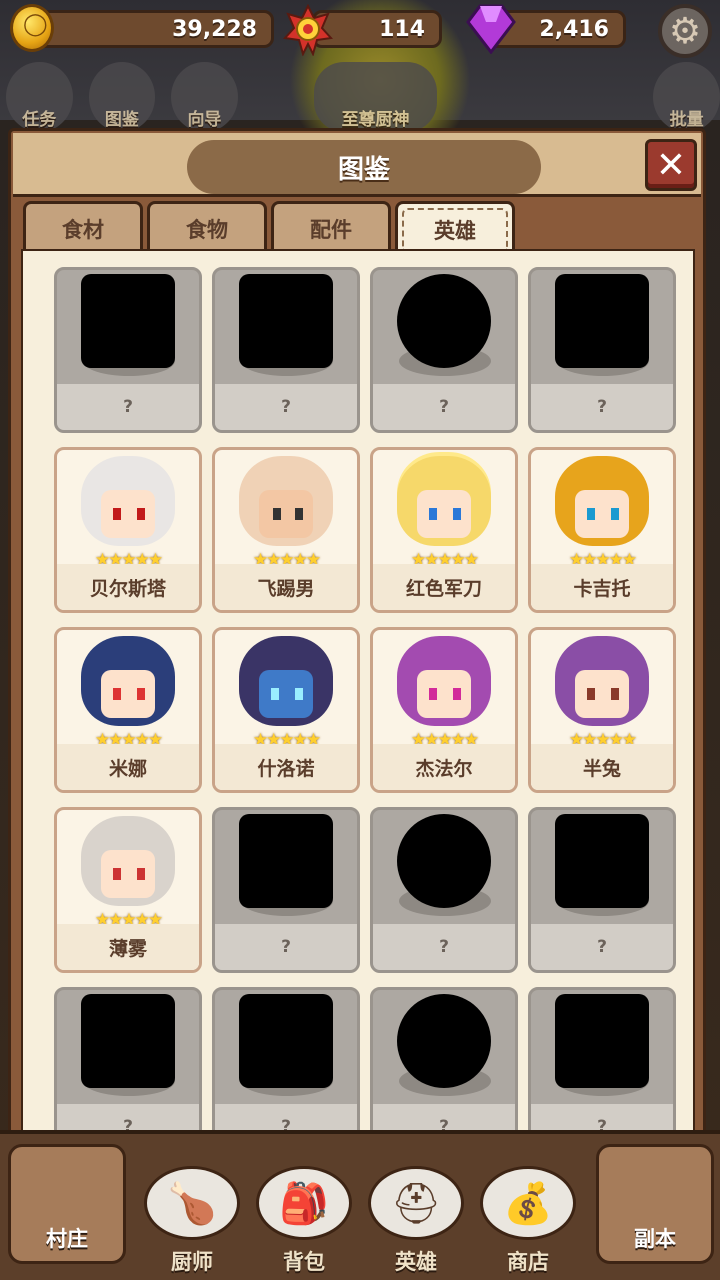 The width and height of the screenshot is (720, 1280). I want to click on panel-title: 图鉴, so click(364, 167).